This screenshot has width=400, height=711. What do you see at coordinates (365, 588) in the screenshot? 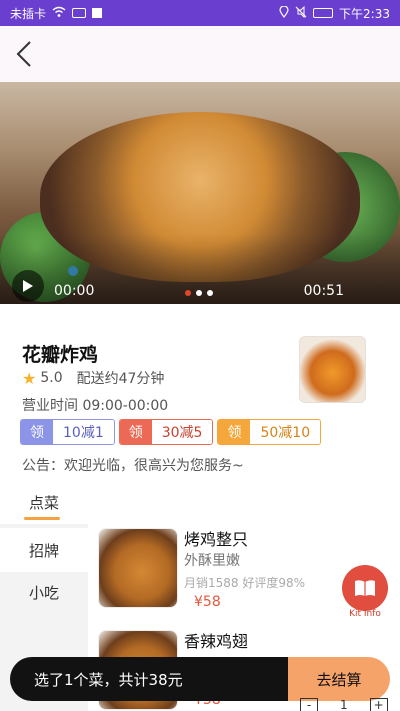
I see `book-icon` at bounding box center [365, 588].